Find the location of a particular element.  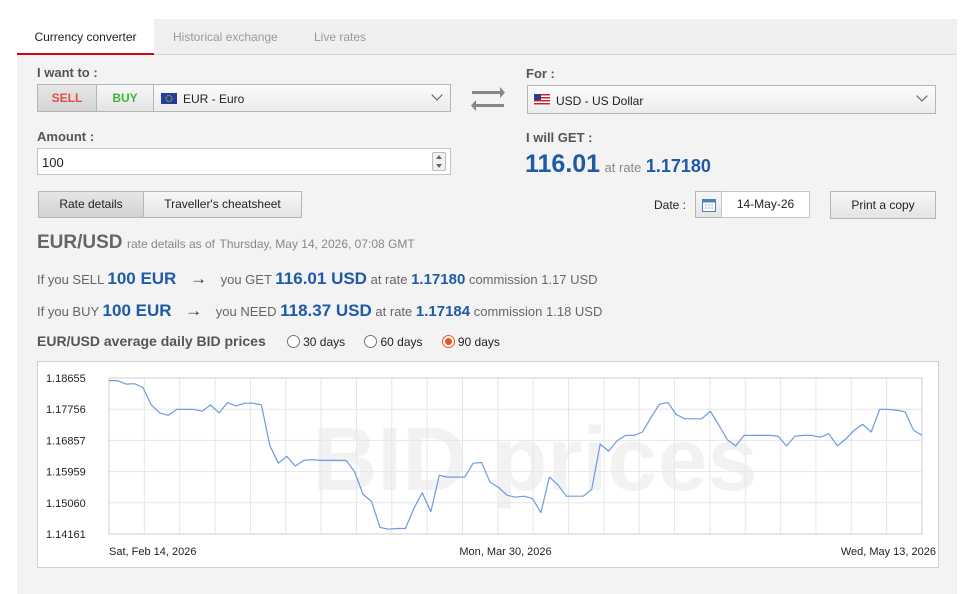

radio-60-days: 60 days is located at coordinates (393, 342).